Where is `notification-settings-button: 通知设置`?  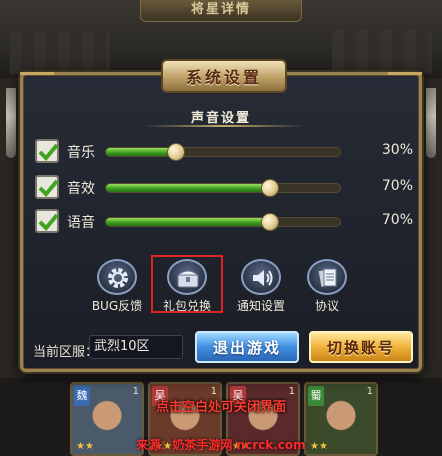
notification-settings-button: 通知设置 is located at coordinates (261, 286).